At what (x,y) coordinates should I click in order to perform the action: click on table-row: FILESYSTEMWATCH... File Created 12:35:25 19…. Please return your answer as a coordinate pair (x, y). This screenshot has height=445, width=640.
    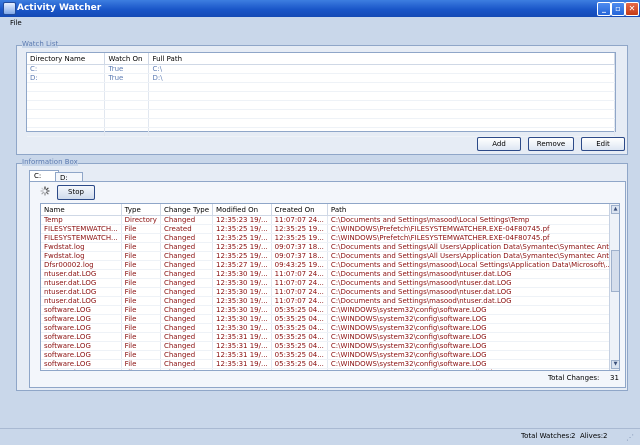
    Looking at the image, I should click on (330, 229).